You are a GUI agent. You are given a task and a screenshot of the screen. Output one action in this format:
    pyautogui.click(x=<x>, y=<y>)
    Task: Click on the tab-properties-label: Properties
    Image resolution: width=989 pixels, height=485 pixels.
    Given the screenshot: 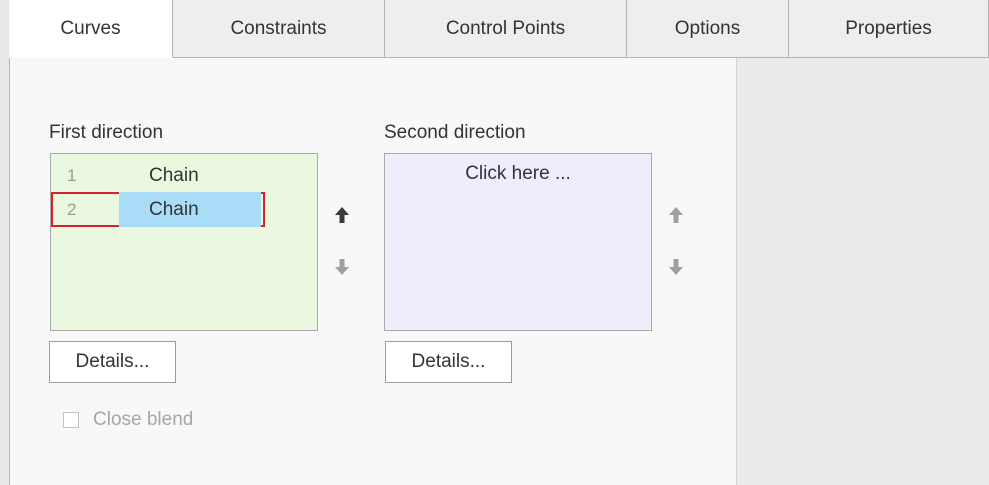 What is the action you would take?
    pyautogui.click(x=888, y=28)
    